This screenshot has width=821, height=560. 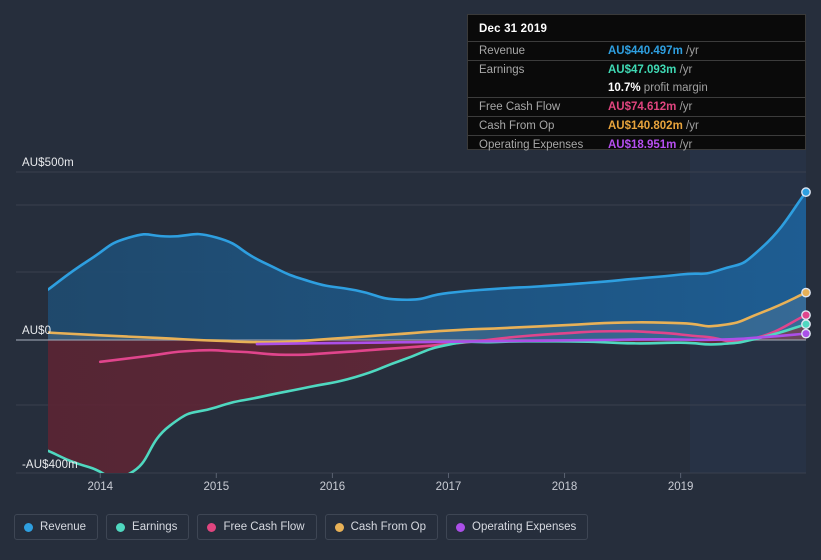 I want to click on tooltip-value-number: AU$140.802m, so click(x=645, y=126).